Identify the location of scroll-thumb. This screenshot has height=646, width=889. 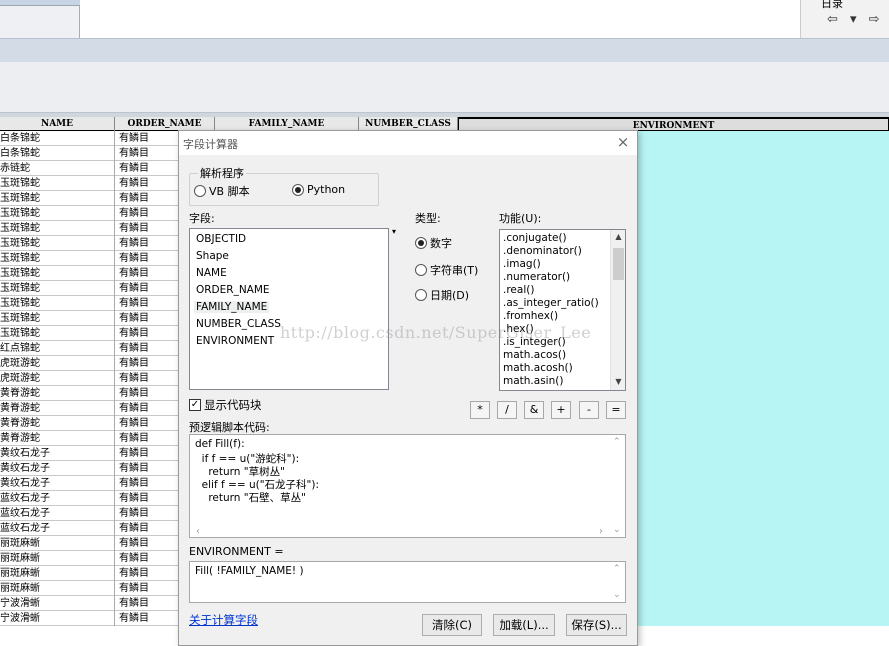
(618, 264).